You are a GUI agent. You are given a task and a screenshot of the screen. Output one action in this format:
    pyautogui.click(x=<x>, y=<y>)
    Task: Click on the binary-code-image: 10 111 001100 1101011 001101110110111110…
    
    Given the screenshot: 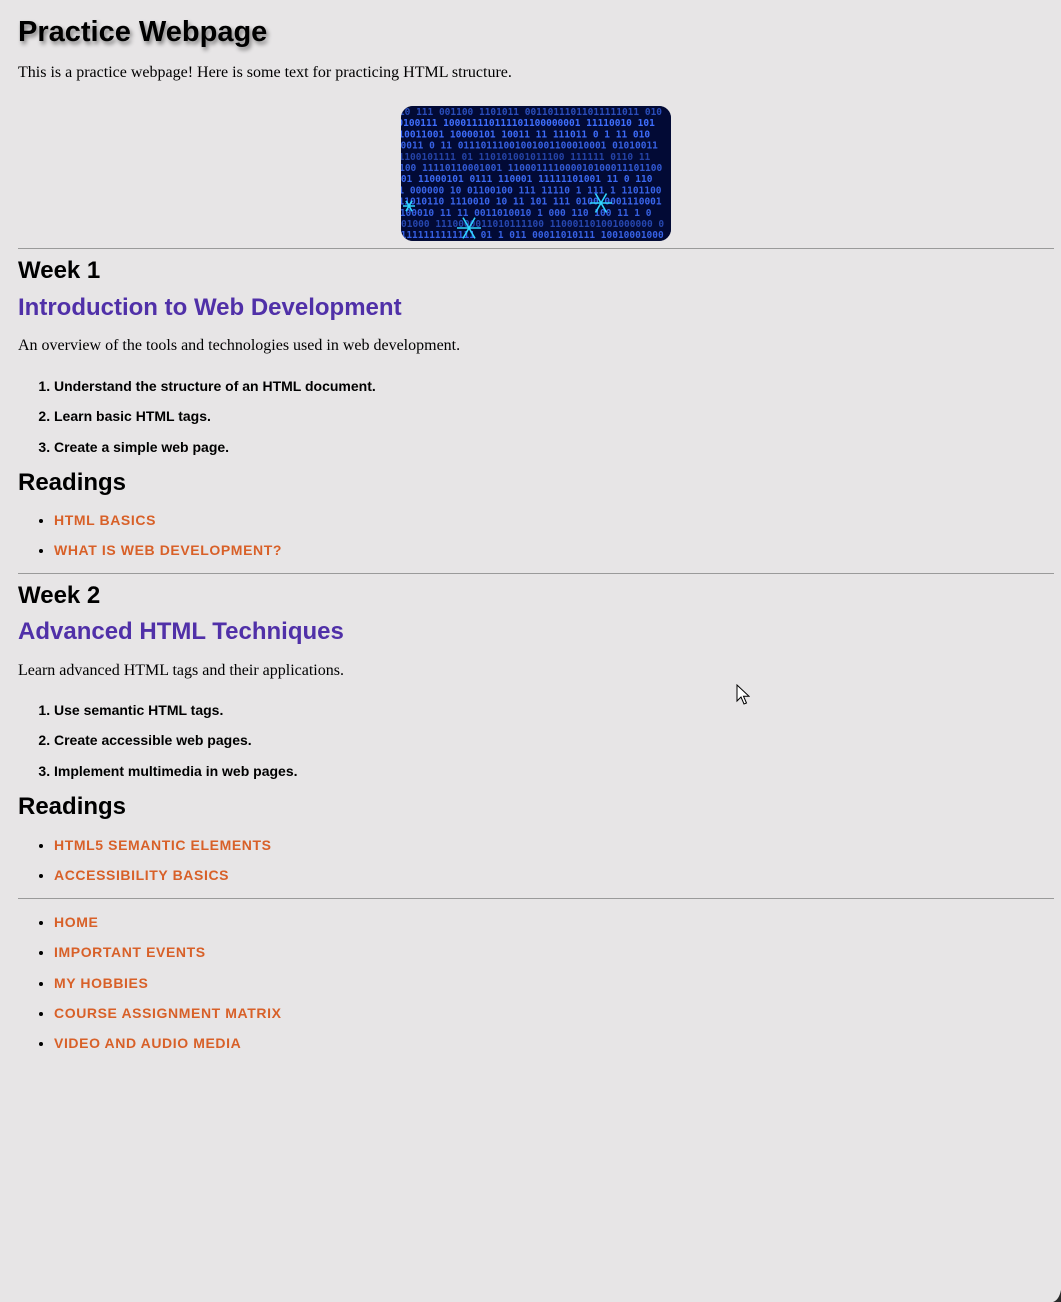 What is the action you would take?
    pyautogui.click(x=536, y=173)
    